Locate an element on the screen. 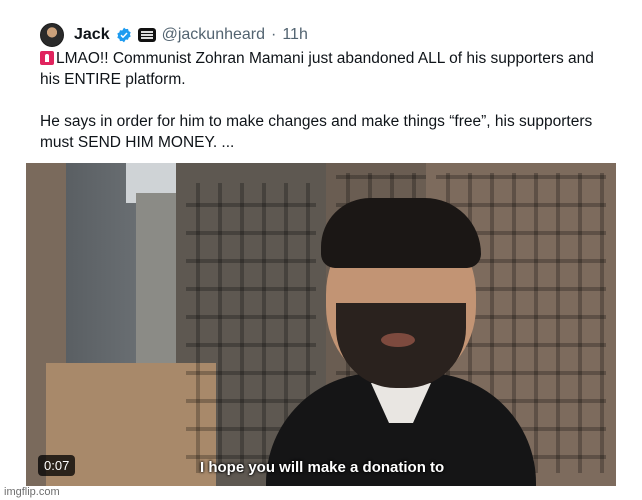  person-mouth is located at coordinates (398, 340).